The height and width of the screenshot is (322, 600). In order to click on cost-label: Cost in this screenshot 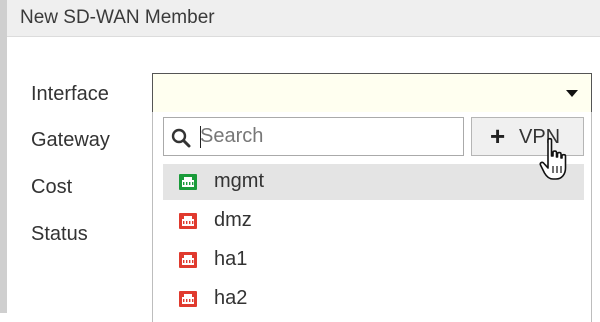, I will do `click(52, 187)`.